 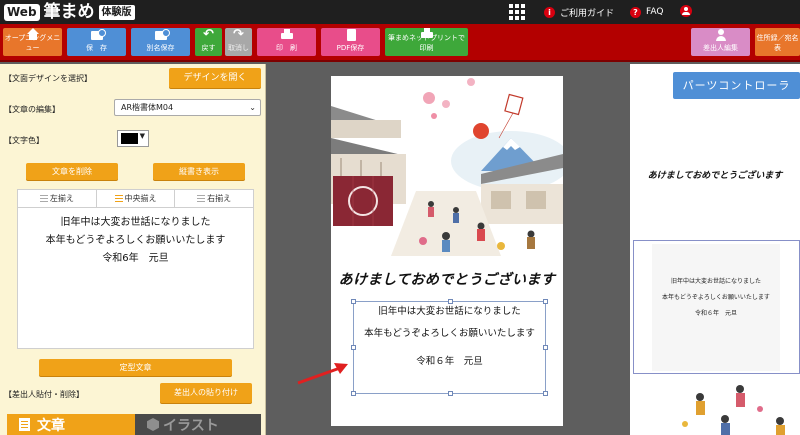 I want to click on save-button: 保 存, so click(x=96, y=42).